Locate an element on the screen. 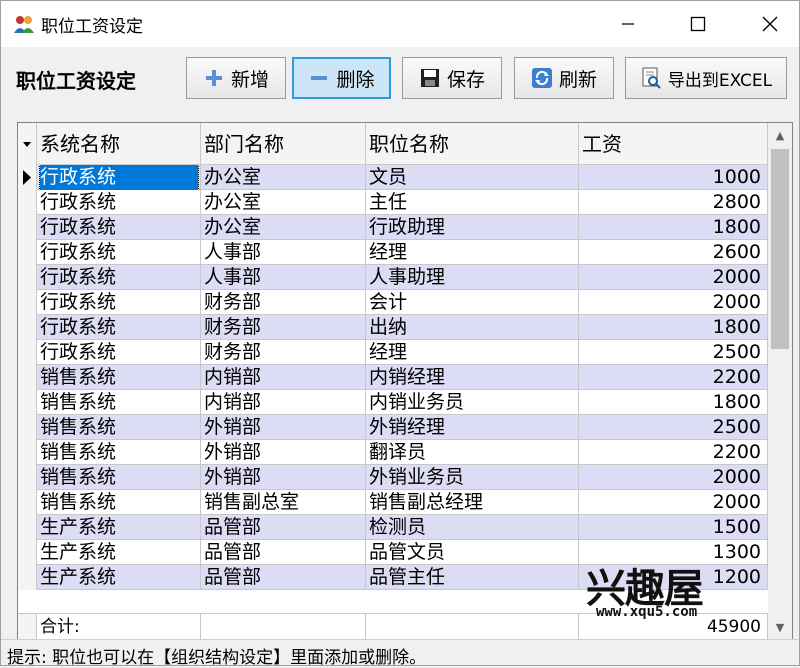 Image resolution: width=800 pixels, height=668 pixels. table-row: 行政系统 办公室 主任 2800 is located at coordinates (393, 202).